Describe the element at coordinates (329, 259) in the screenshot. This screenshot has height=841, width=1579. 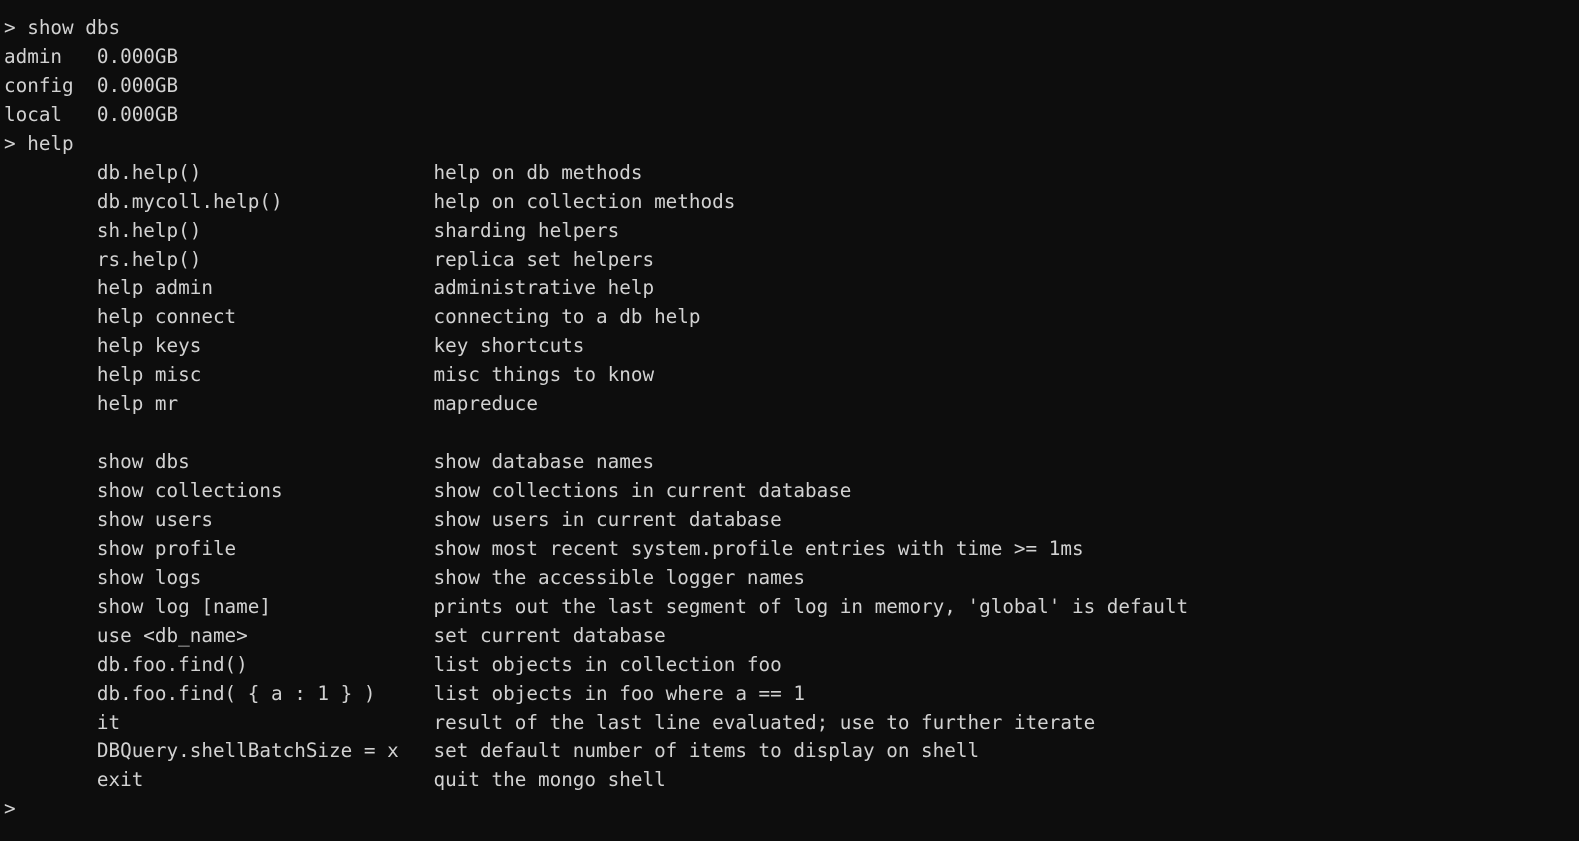
I see `terminal-line: rs.help() replica set helpers` at that location.